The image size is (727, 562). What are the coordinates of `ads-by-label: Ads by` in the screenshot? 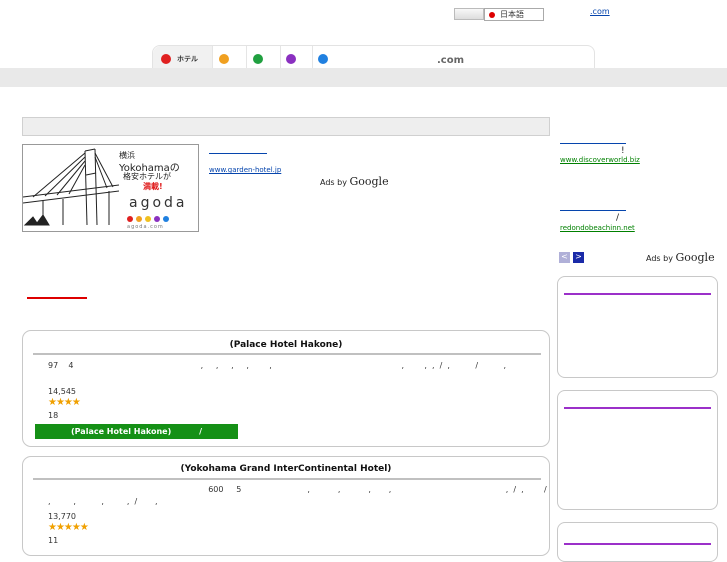 It's located at (333, 182).